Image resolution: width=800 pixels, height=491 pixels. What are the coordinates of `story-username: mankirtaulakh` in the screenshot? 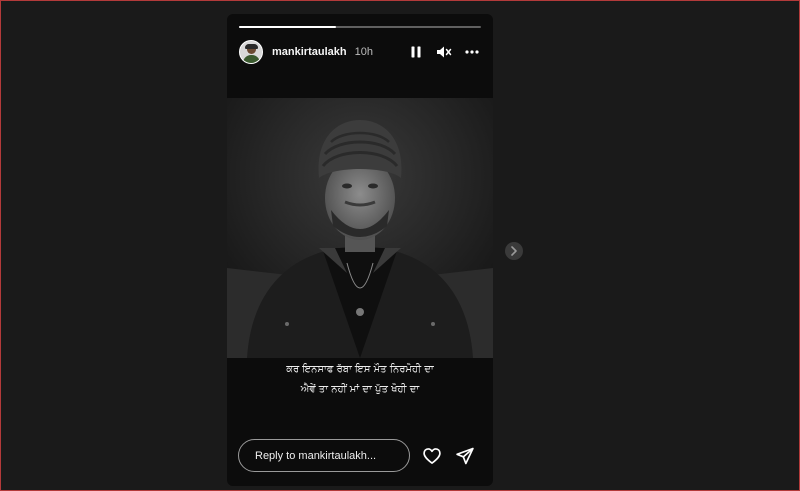 It's located at (309, 52).